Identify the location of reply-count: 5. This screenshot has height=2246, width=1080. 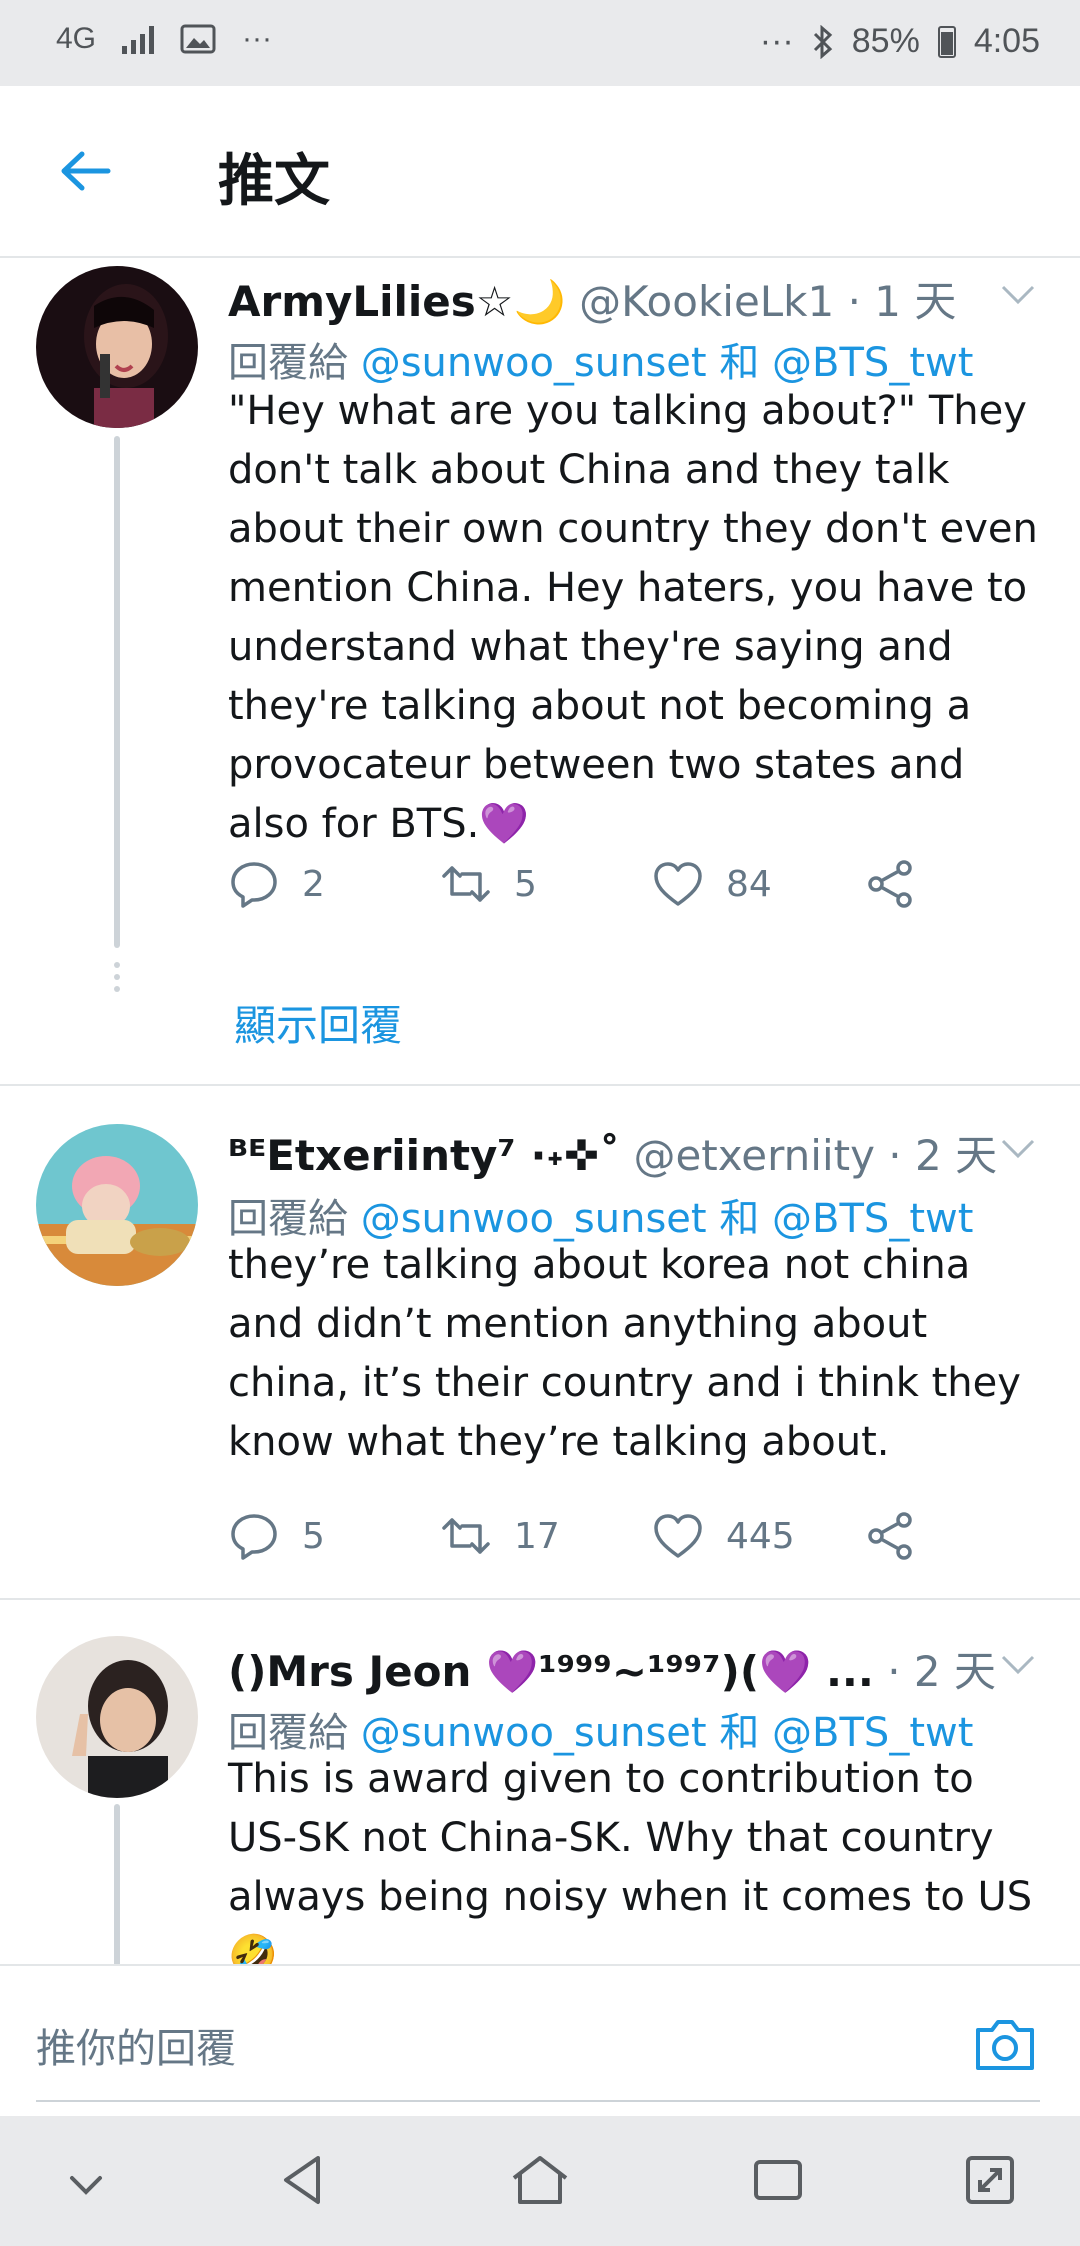
(313, 1536).